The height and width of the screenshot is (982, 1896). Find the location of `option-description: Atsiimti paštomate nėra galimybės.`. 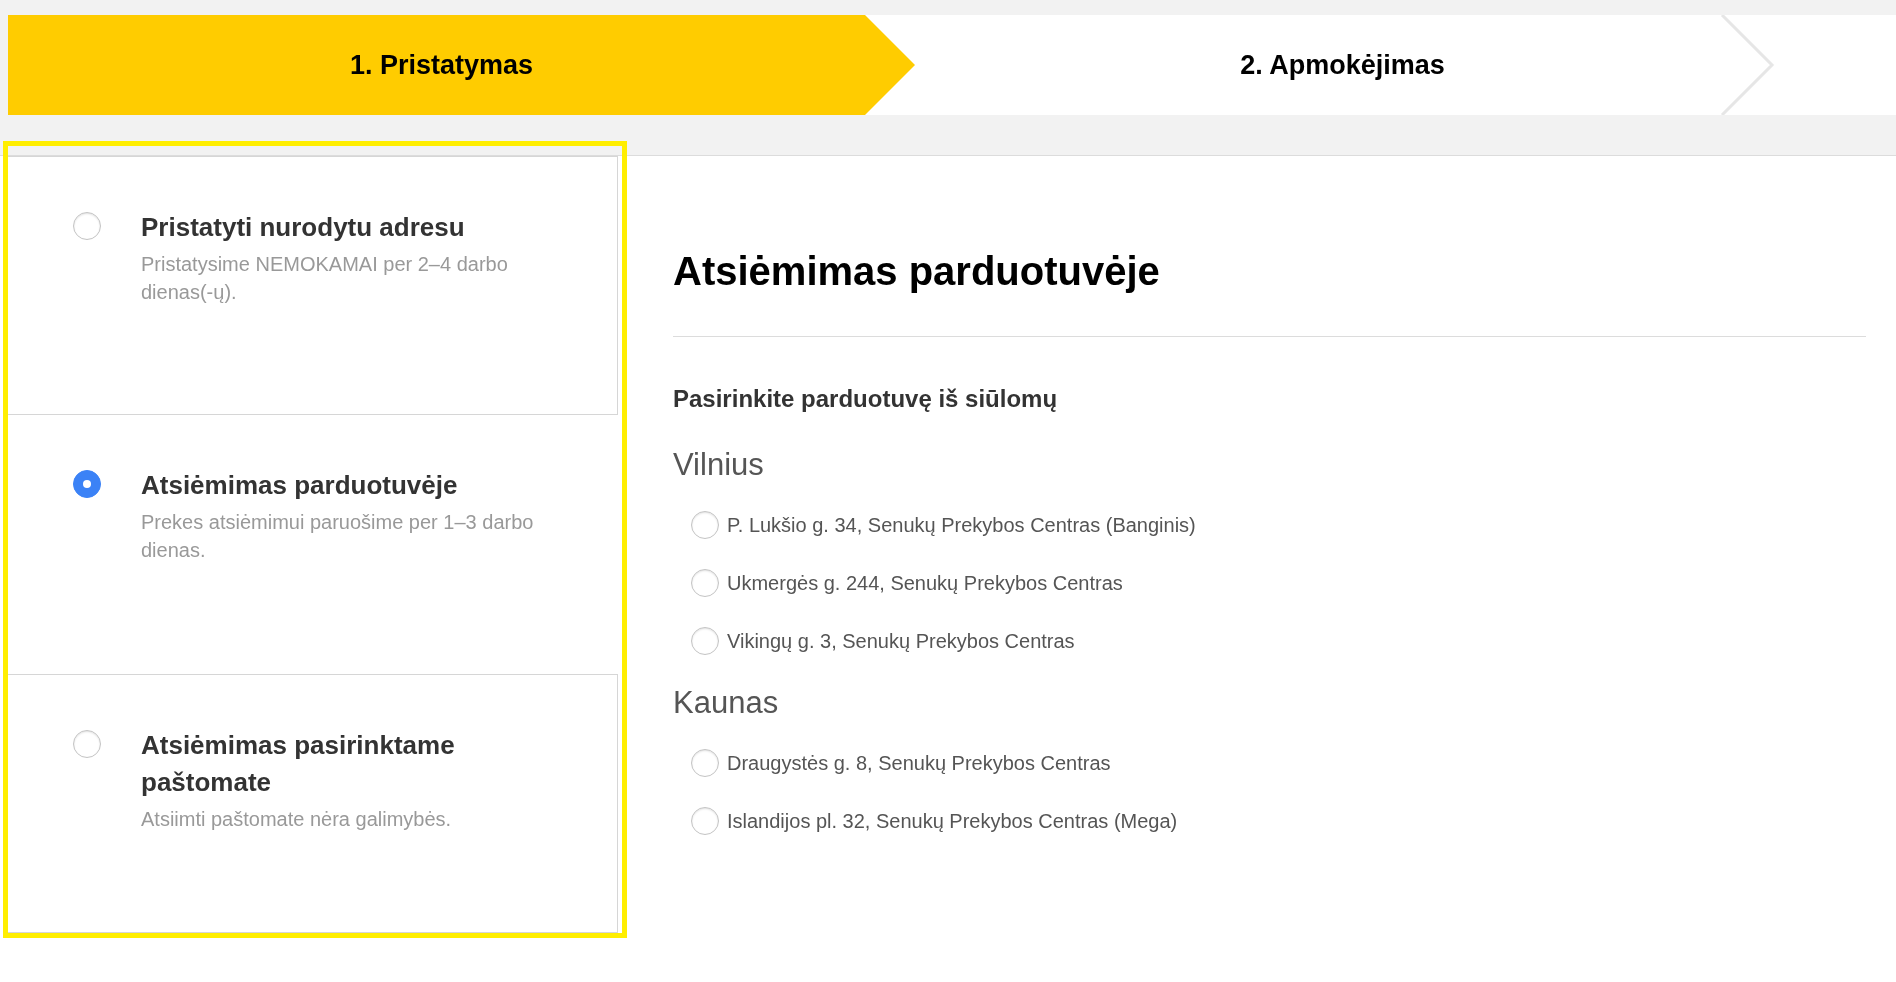

option-description: Atsiimti paštomate nėra galimybės. is located at coordinates (297, 819).